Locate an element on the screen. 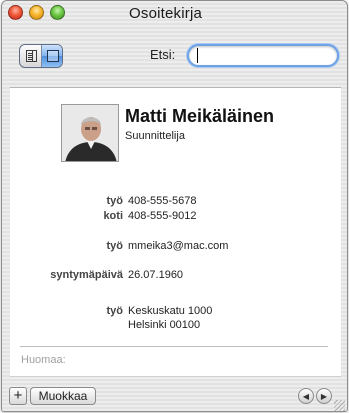 The image size is (349, 413). card-view-button is located at coordinates (51, 56).